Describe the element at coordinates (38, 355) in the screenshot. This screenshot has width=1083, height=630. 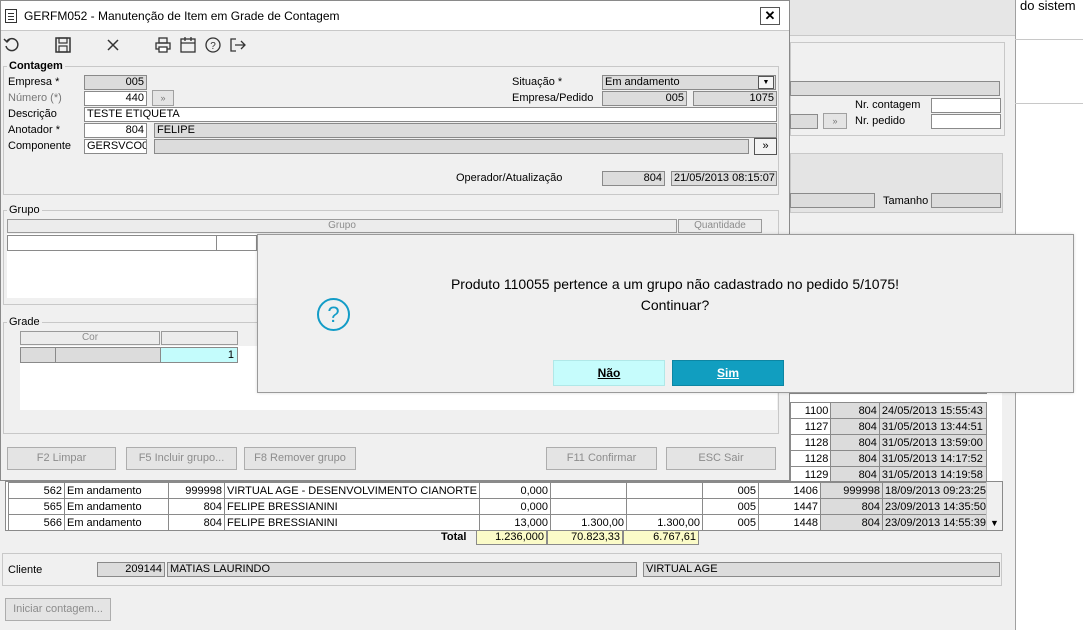
I see `grade-row-indicator` at that location.